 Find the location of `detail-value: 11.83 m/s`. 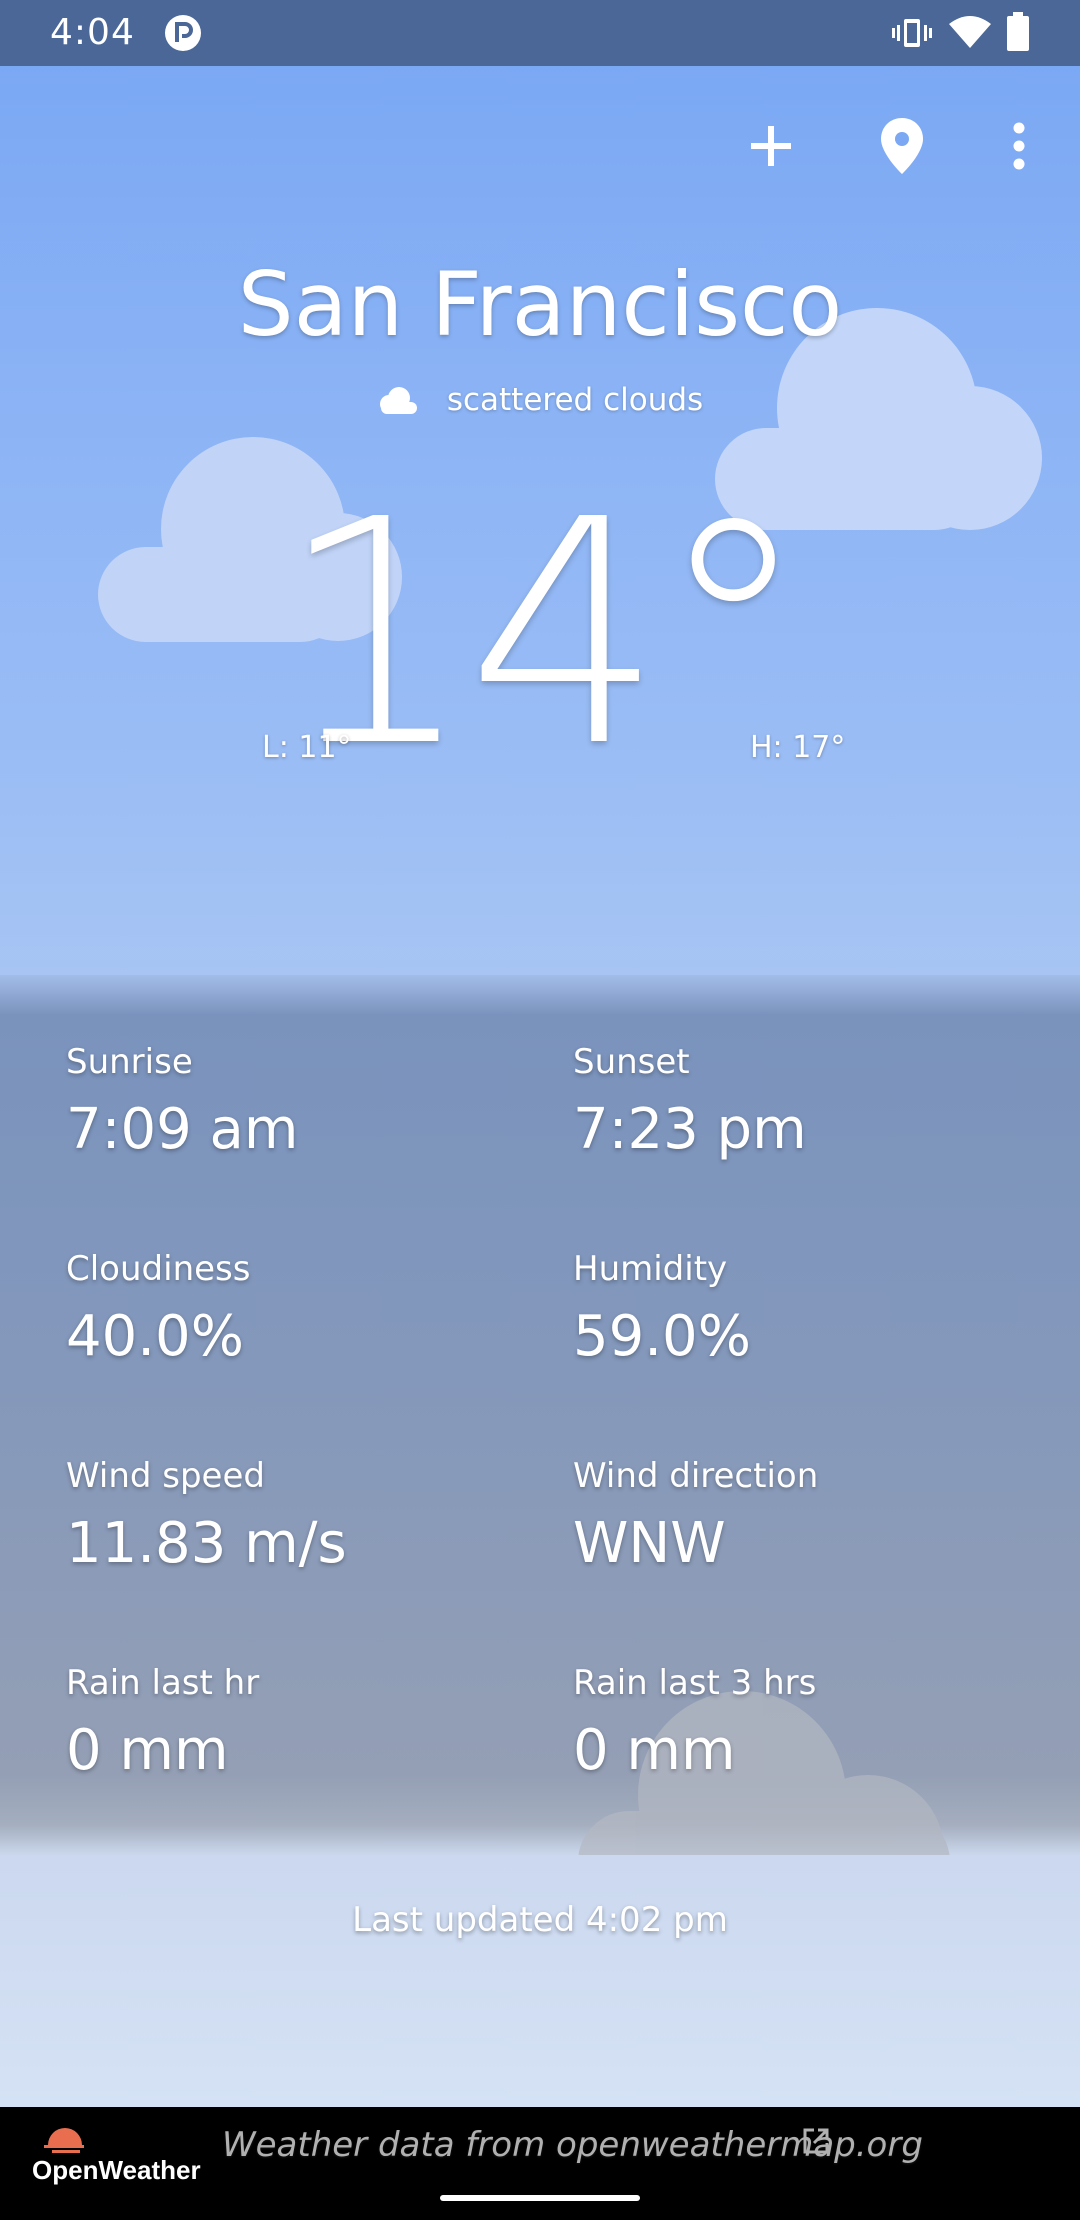

detail-value: 11.83 m/s is located at coordinates (206, 1543).